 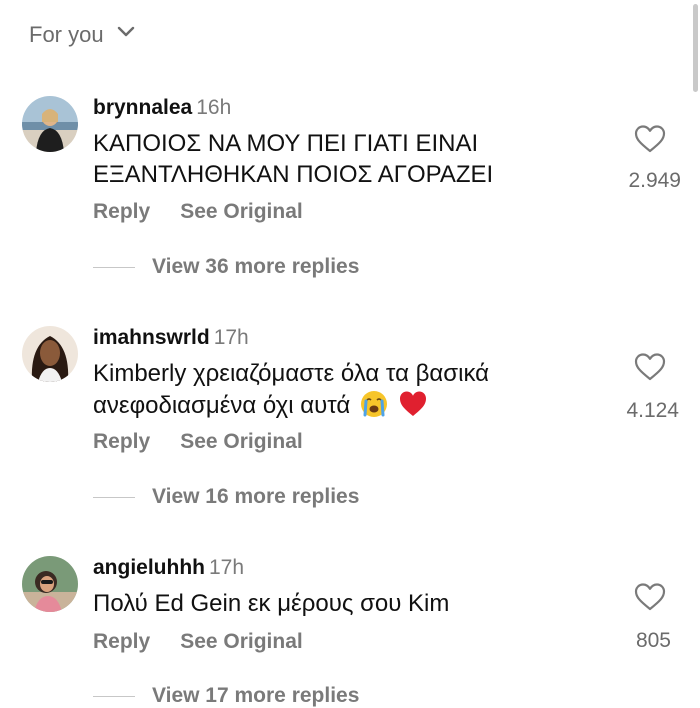 I want to click on comment-meta: angieluhhh 17h, so click(x=168, y=568).